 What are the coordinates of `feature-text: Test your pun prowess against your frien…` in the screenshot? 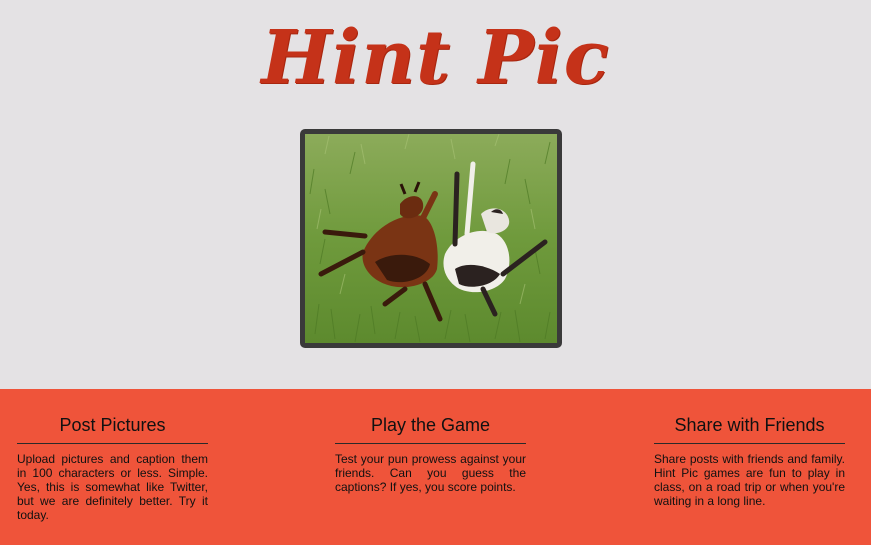 It's located at (430, 473).